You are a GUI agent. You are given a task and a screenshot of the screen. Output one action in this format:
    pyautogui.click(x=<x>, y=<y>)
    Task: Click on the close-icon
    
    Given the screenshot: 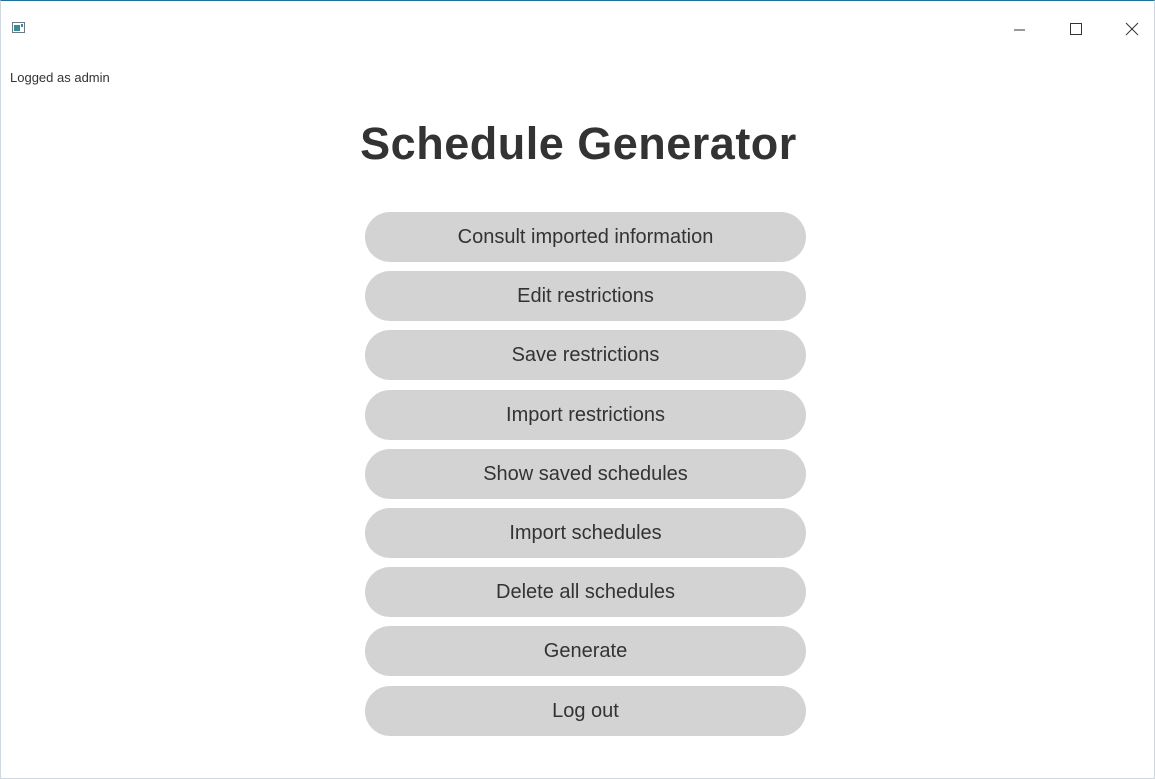 What is the action you would take?
    pyautogui.click(x=1132, y=29)
    